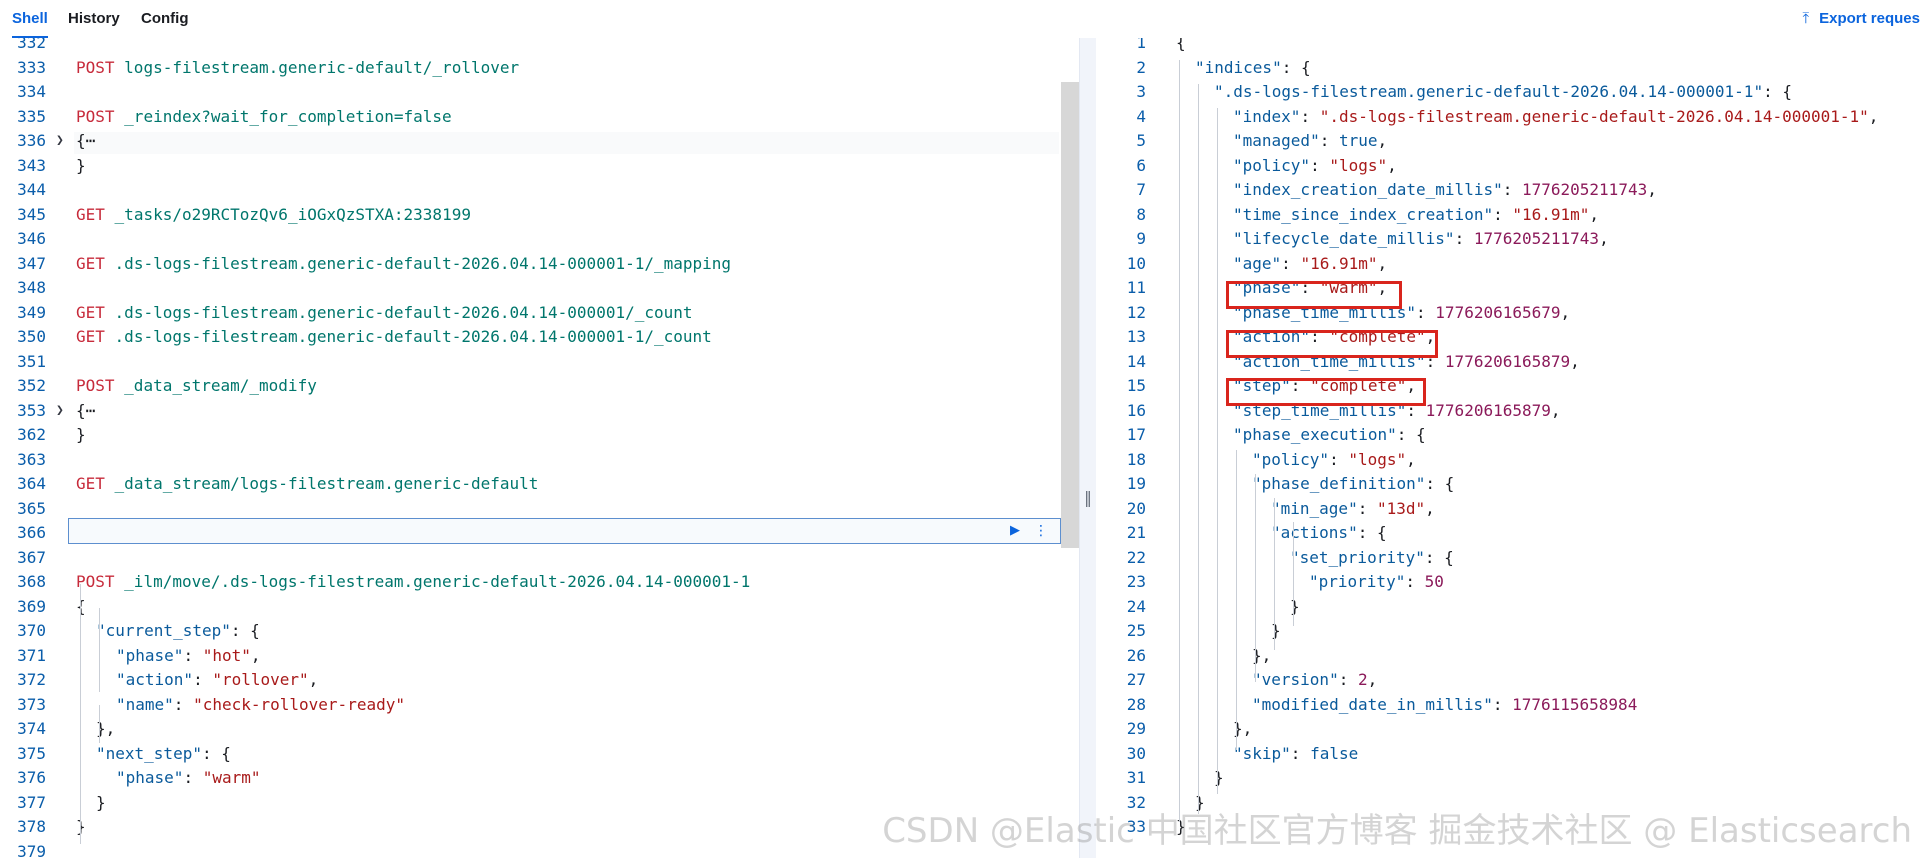  I want to click on response-line-code: "managed": true,, so click(1310, 141).